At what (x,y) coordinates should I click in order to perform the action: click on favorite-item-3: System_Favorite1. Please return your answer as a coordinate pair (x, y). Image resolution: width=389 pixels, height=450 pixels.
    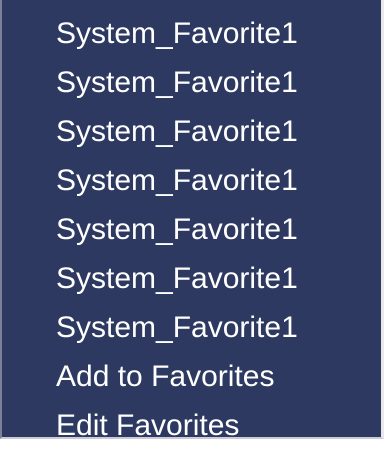
    Looking at the image, I should click on (177, 131).